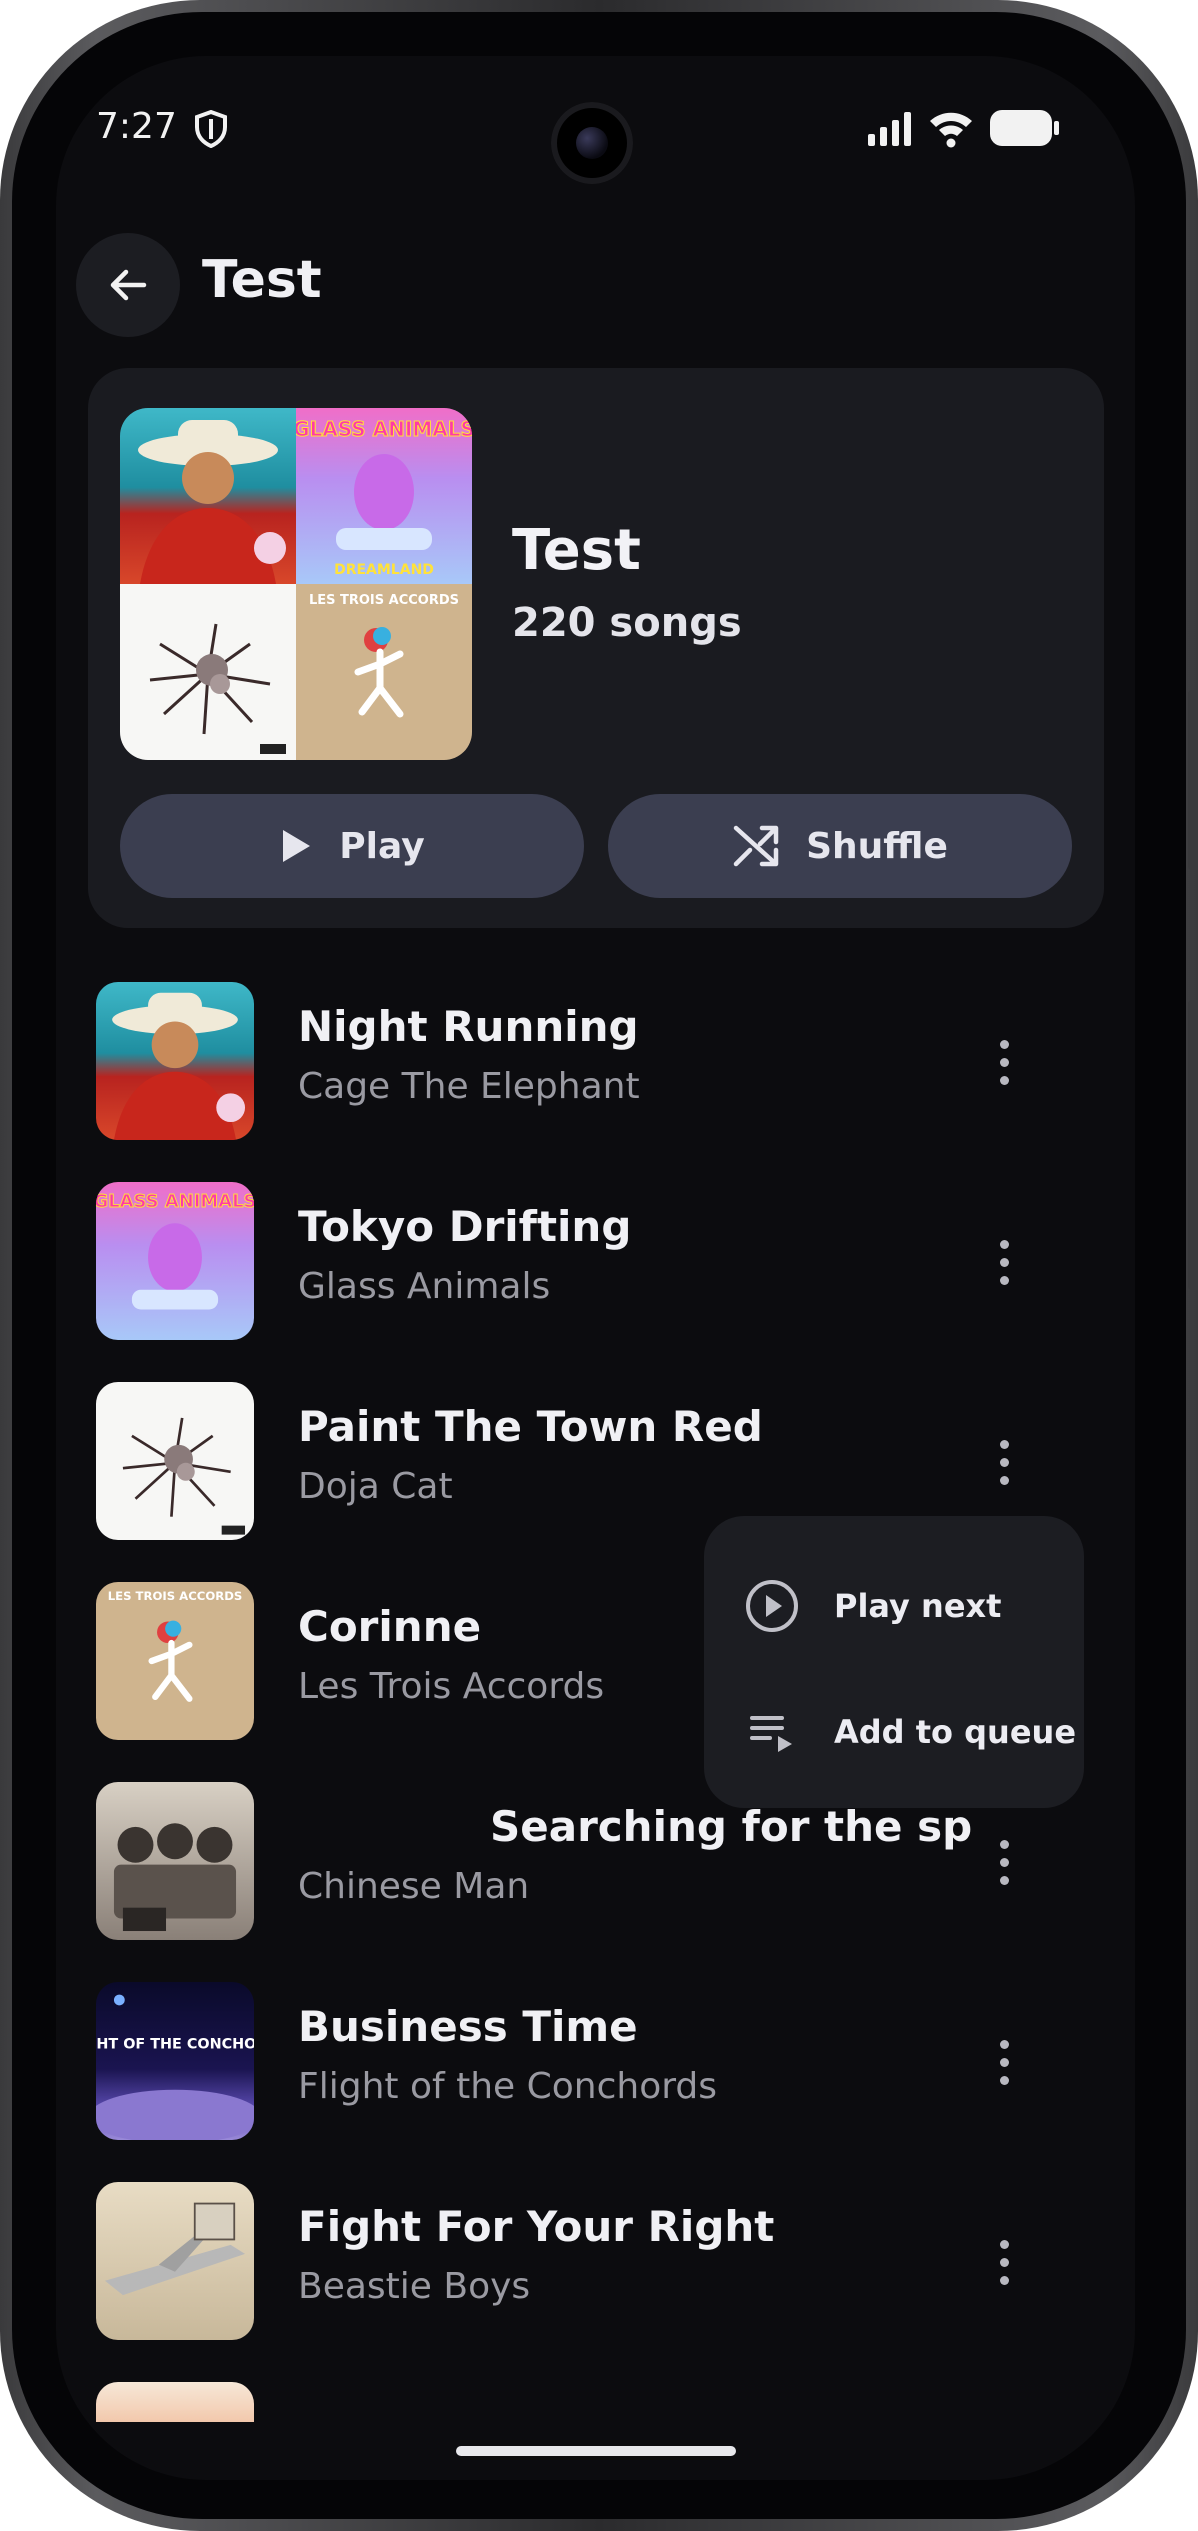 The image size is (1198, 2531). I want to click on play-circle-icon, so click(772, 1606).